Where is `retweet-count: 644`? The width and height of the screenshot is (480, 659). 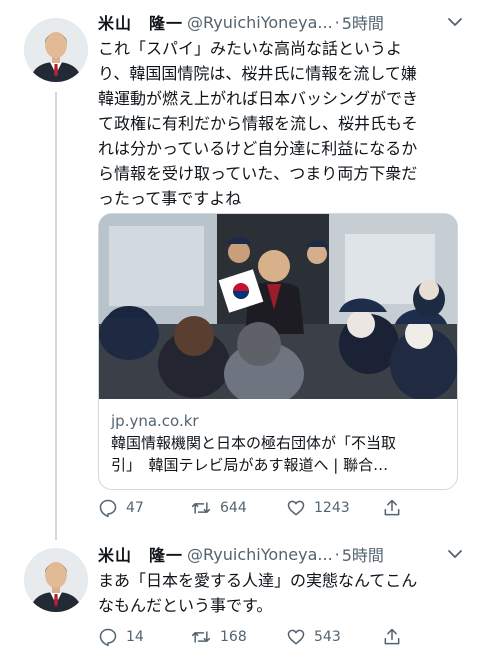 retweet-count: 644 is located at coordinates (233, 508).